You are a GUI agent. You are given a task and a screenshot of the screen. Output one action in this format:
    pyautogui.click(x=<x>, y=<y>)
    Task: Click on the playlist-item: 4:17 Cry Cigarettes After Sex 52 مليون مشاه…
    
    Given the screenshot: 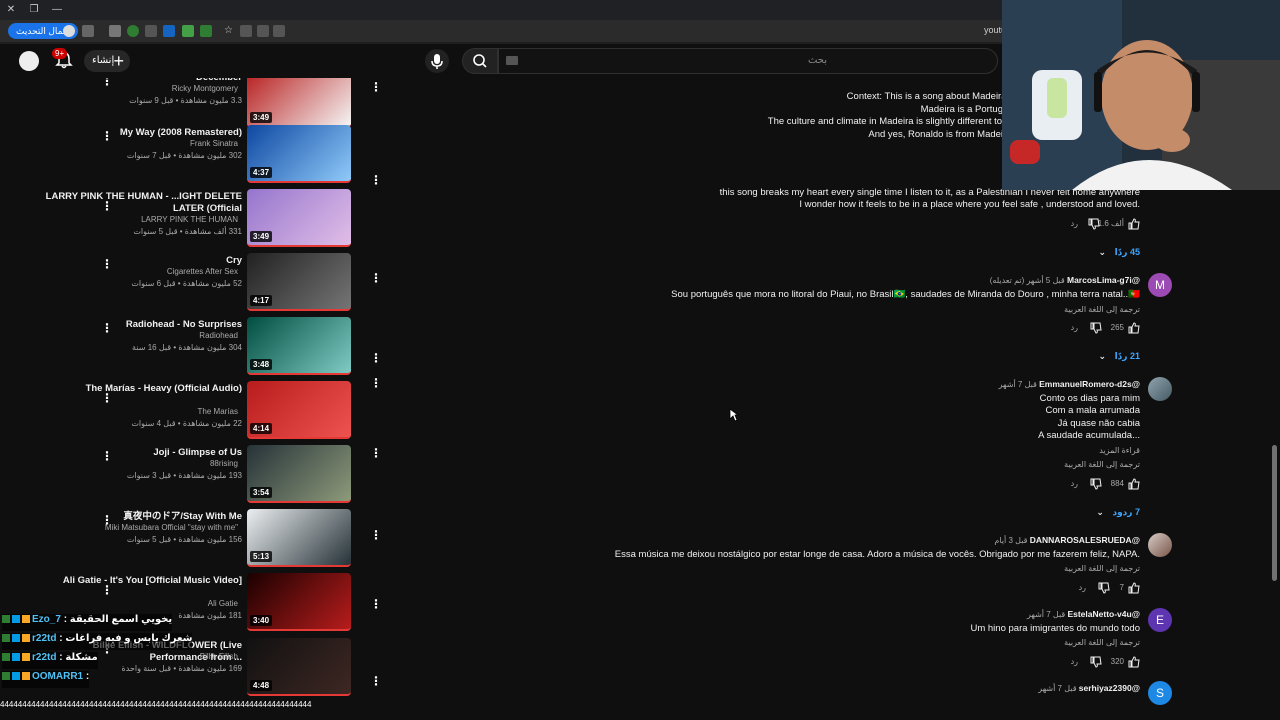 What is the action you would take?
    pyautogui.click(x=195, y=285)
    